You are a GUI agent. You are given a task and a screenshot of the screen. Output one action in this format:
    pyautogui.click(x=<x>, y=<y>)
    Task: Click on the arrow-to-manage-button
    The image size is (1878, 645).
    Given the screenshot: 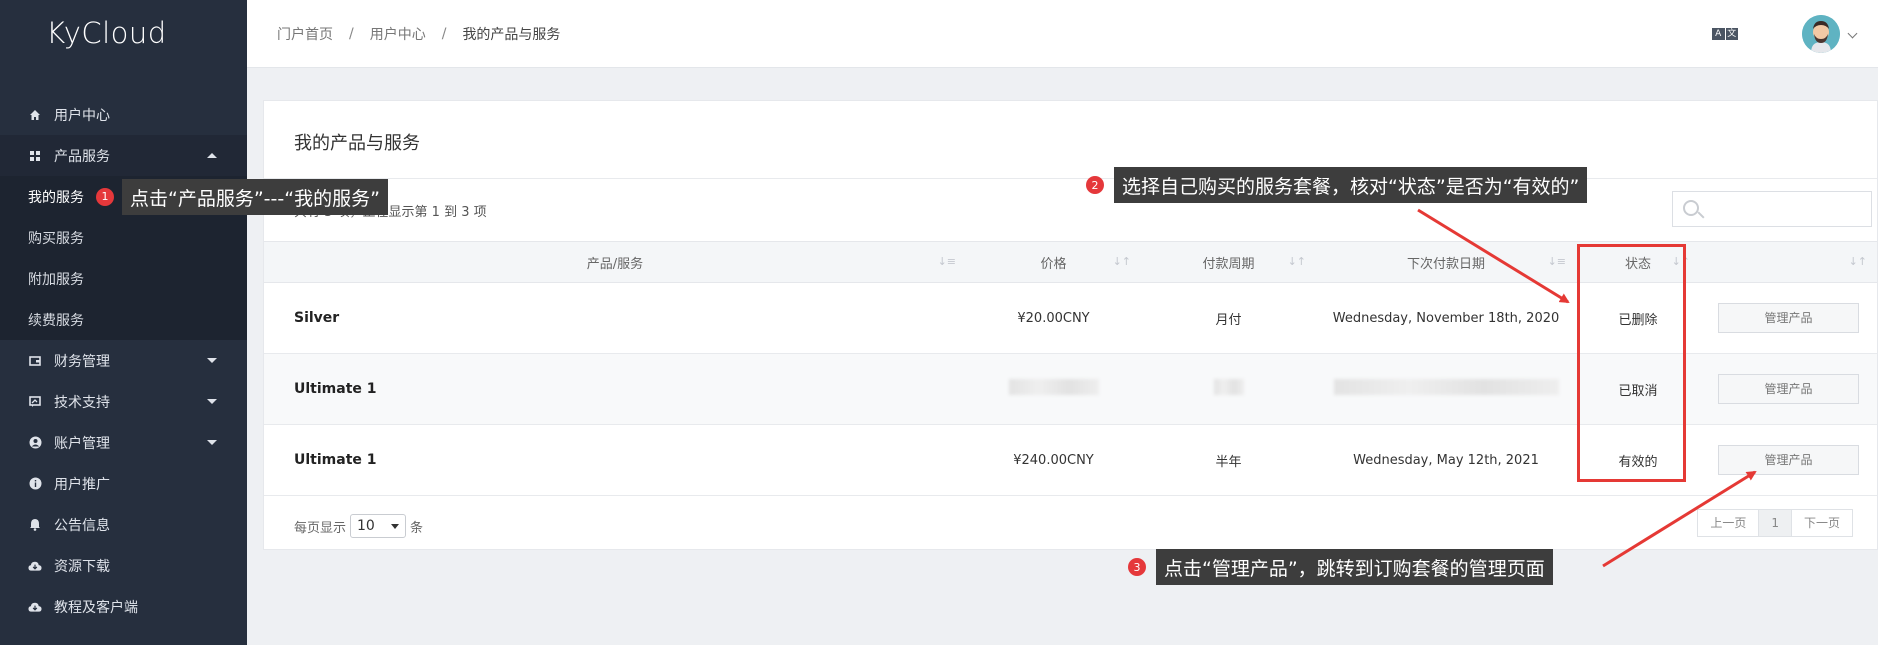 What is the action you would take?
    pyautogui.click(x=1679, y=519)
    